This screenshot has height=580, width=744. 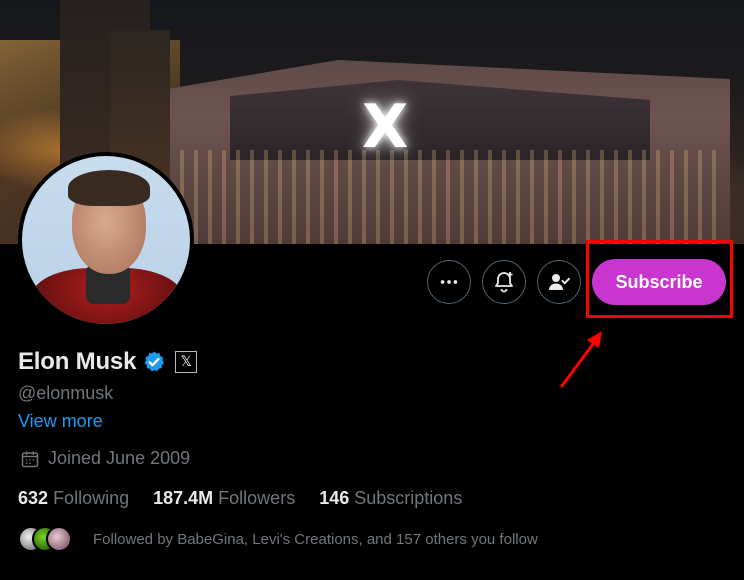 I want to click on subscriptions-count: 146, so click(x=334, y=498).